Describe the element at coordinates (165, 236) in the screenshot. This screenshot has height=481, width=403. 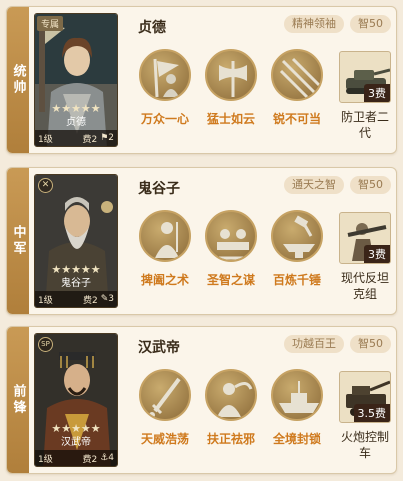
I see `scholar-icon` at that location.